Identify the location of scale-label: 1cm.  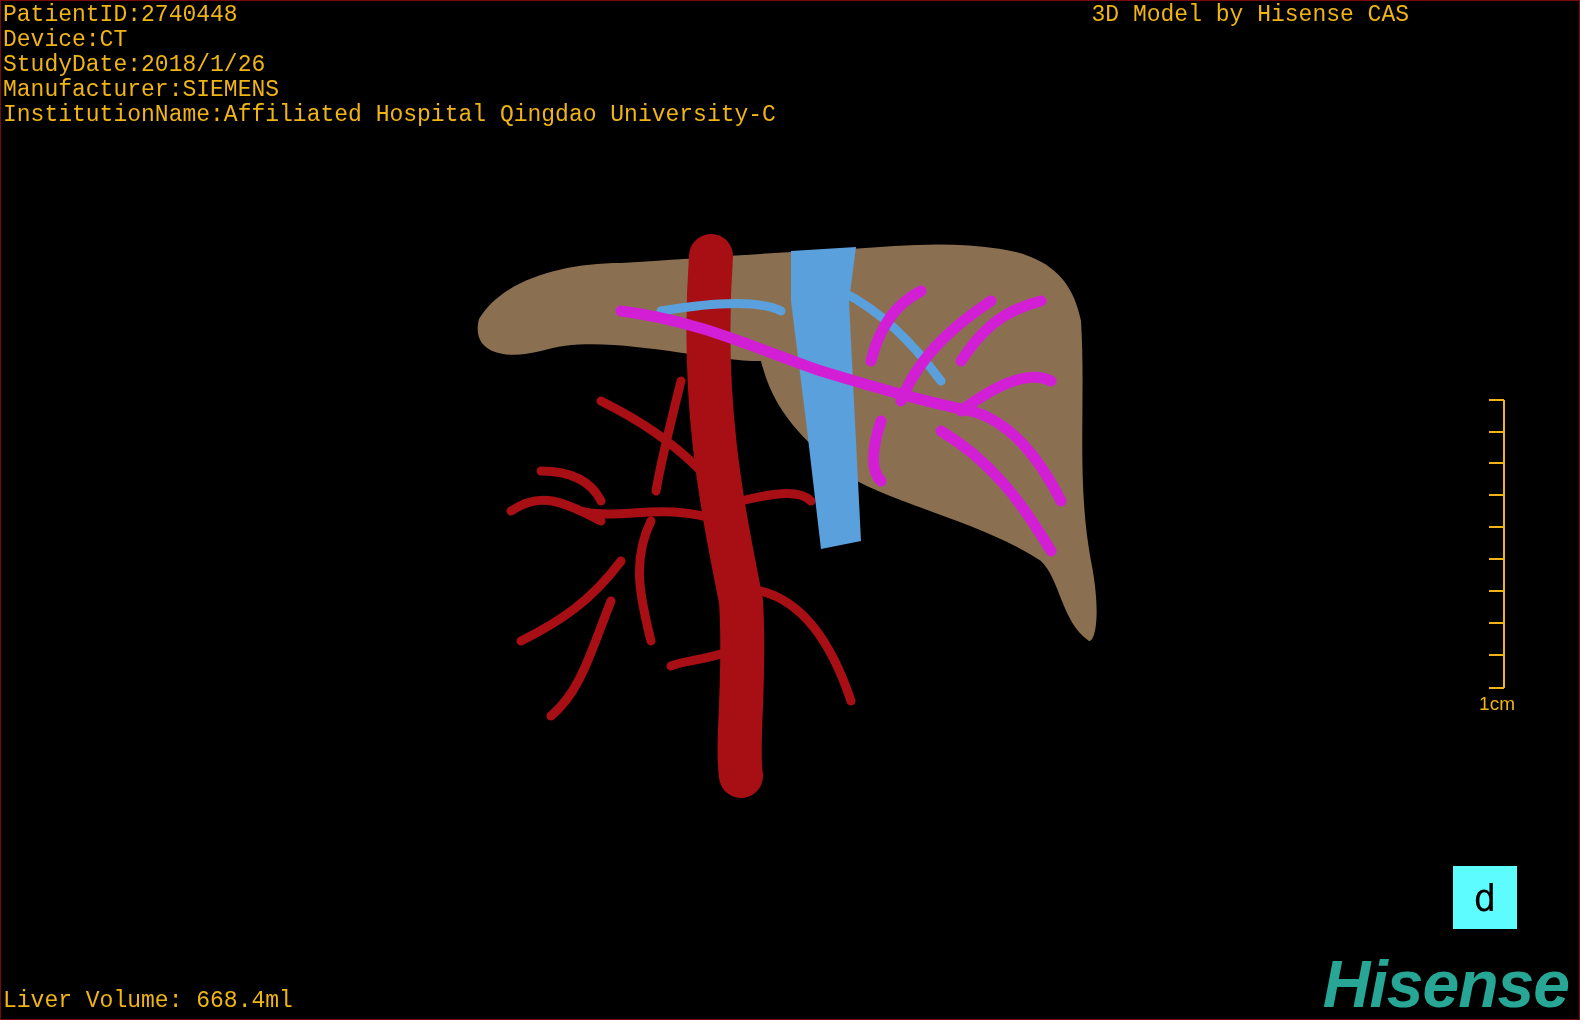
(1497, 704).